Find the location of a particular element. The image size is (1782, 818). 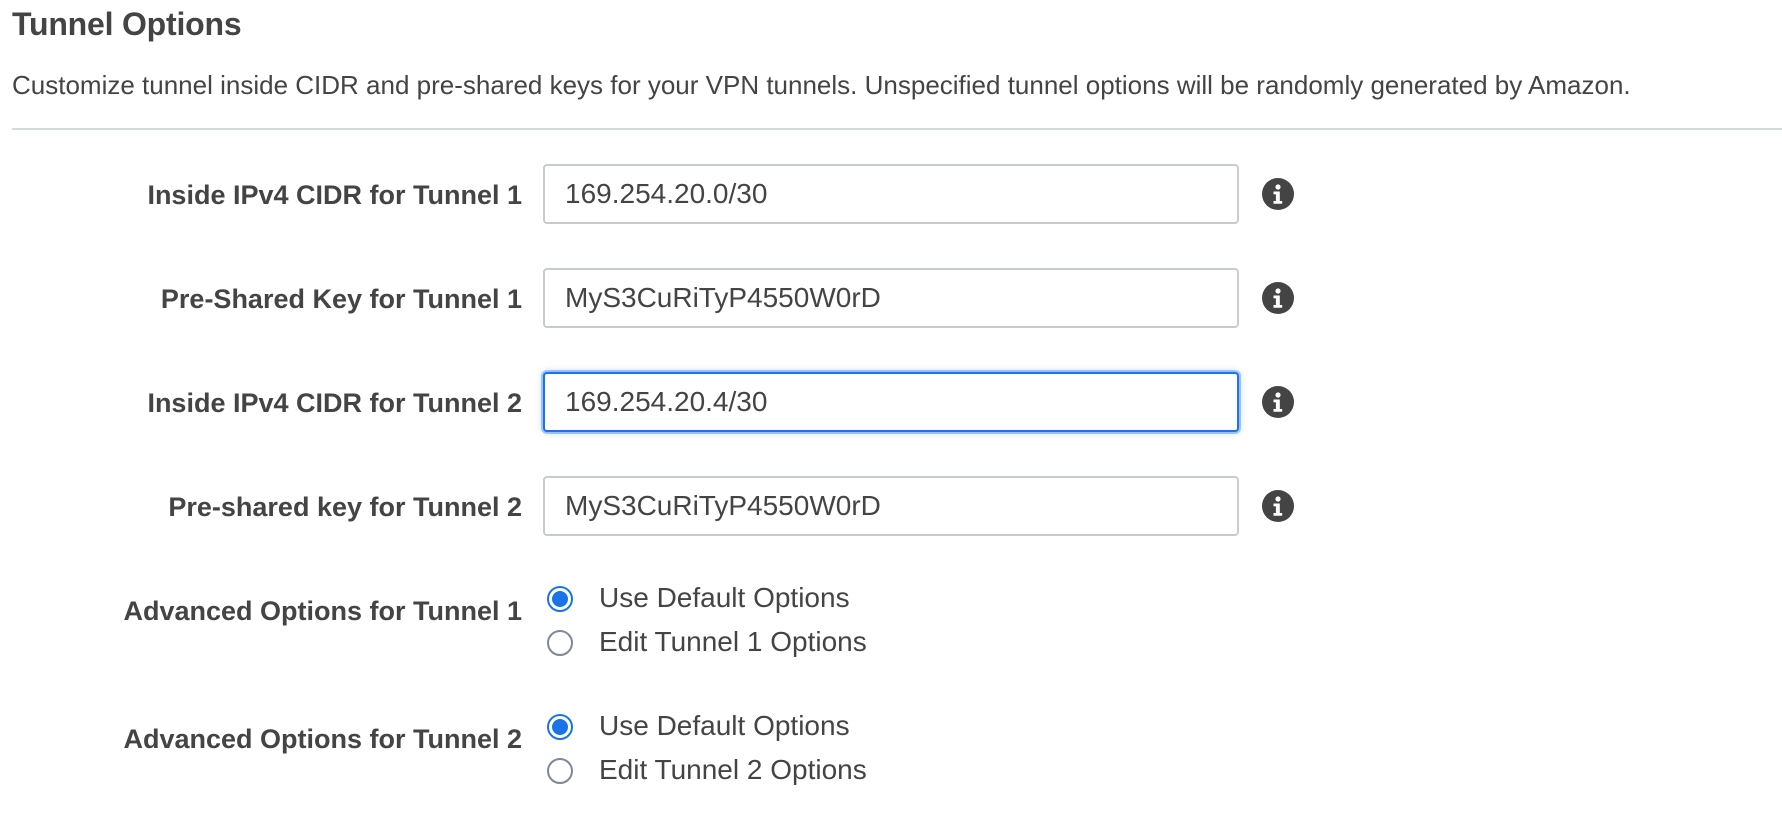

radio-label: Edit Tunnel 2 Options is located at coordinates (733, 769).